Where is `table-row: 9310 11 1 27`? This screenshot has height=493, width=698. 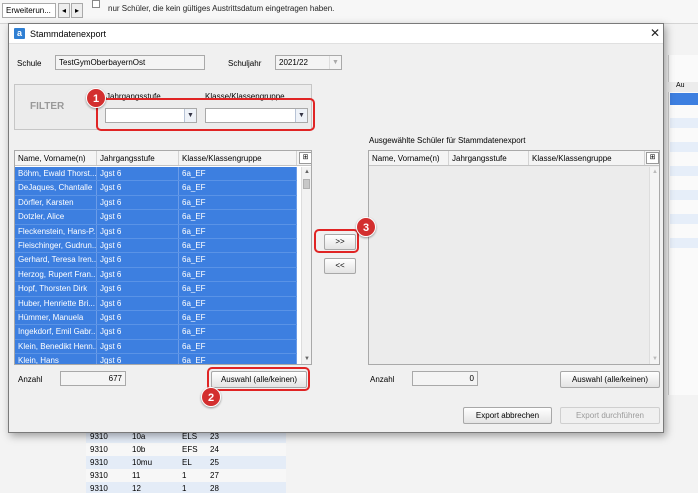
table-row: 9310 11 1 27 is located at coordinates (186, 475).